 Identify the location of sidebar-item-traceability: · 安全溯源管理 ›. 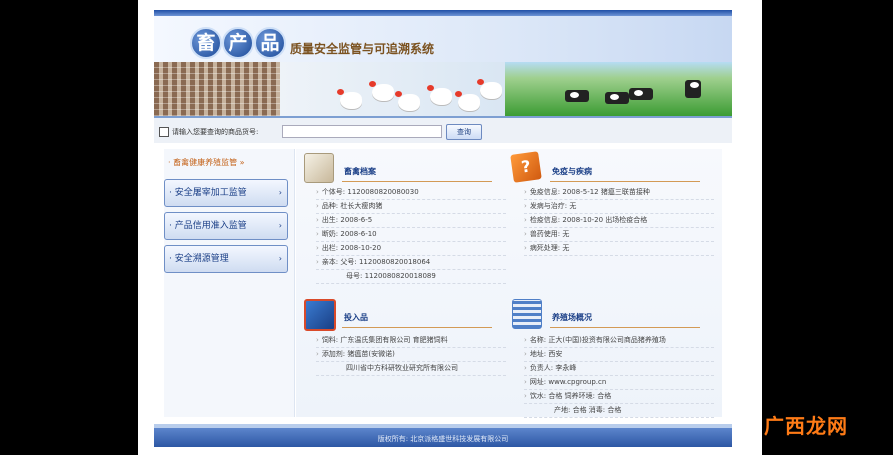
(226, 259).